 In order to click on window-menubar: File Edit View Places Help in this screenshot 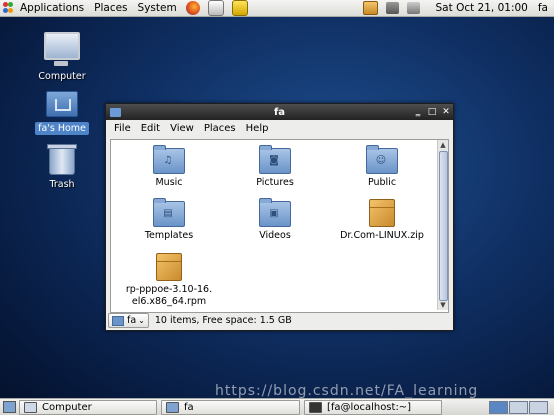, I will do `click(279, 128)`.